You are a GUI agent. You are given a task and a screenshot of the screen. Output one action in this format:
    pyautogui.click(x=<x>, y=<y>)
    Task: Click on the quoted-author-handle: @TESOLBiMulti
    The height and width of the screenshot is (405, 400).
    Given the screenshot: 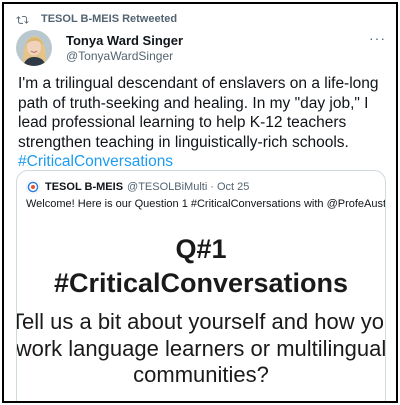 What is the action you would take?
    pyautogui.click(x=167, y=187)
    